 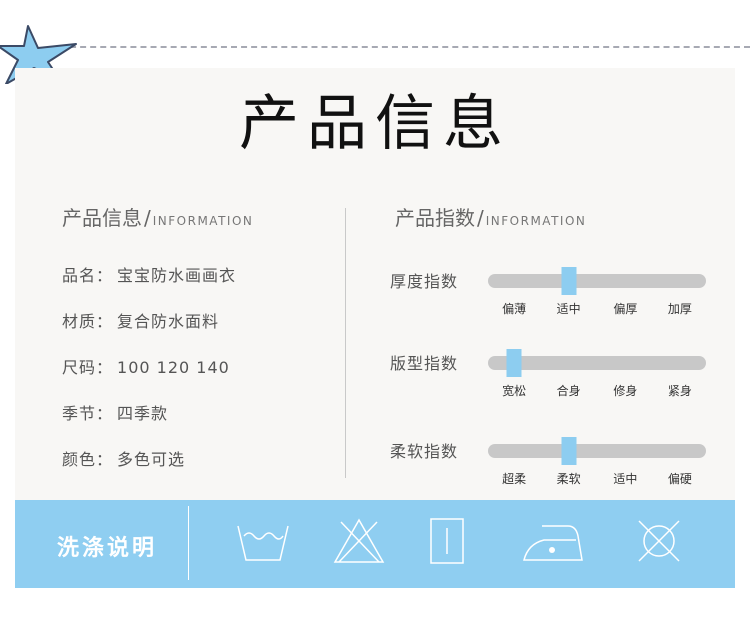 What do you see at coordinates (88, 321) in the screenshot?
I see `info-label: 材质：` at bounding box center [88, 321].